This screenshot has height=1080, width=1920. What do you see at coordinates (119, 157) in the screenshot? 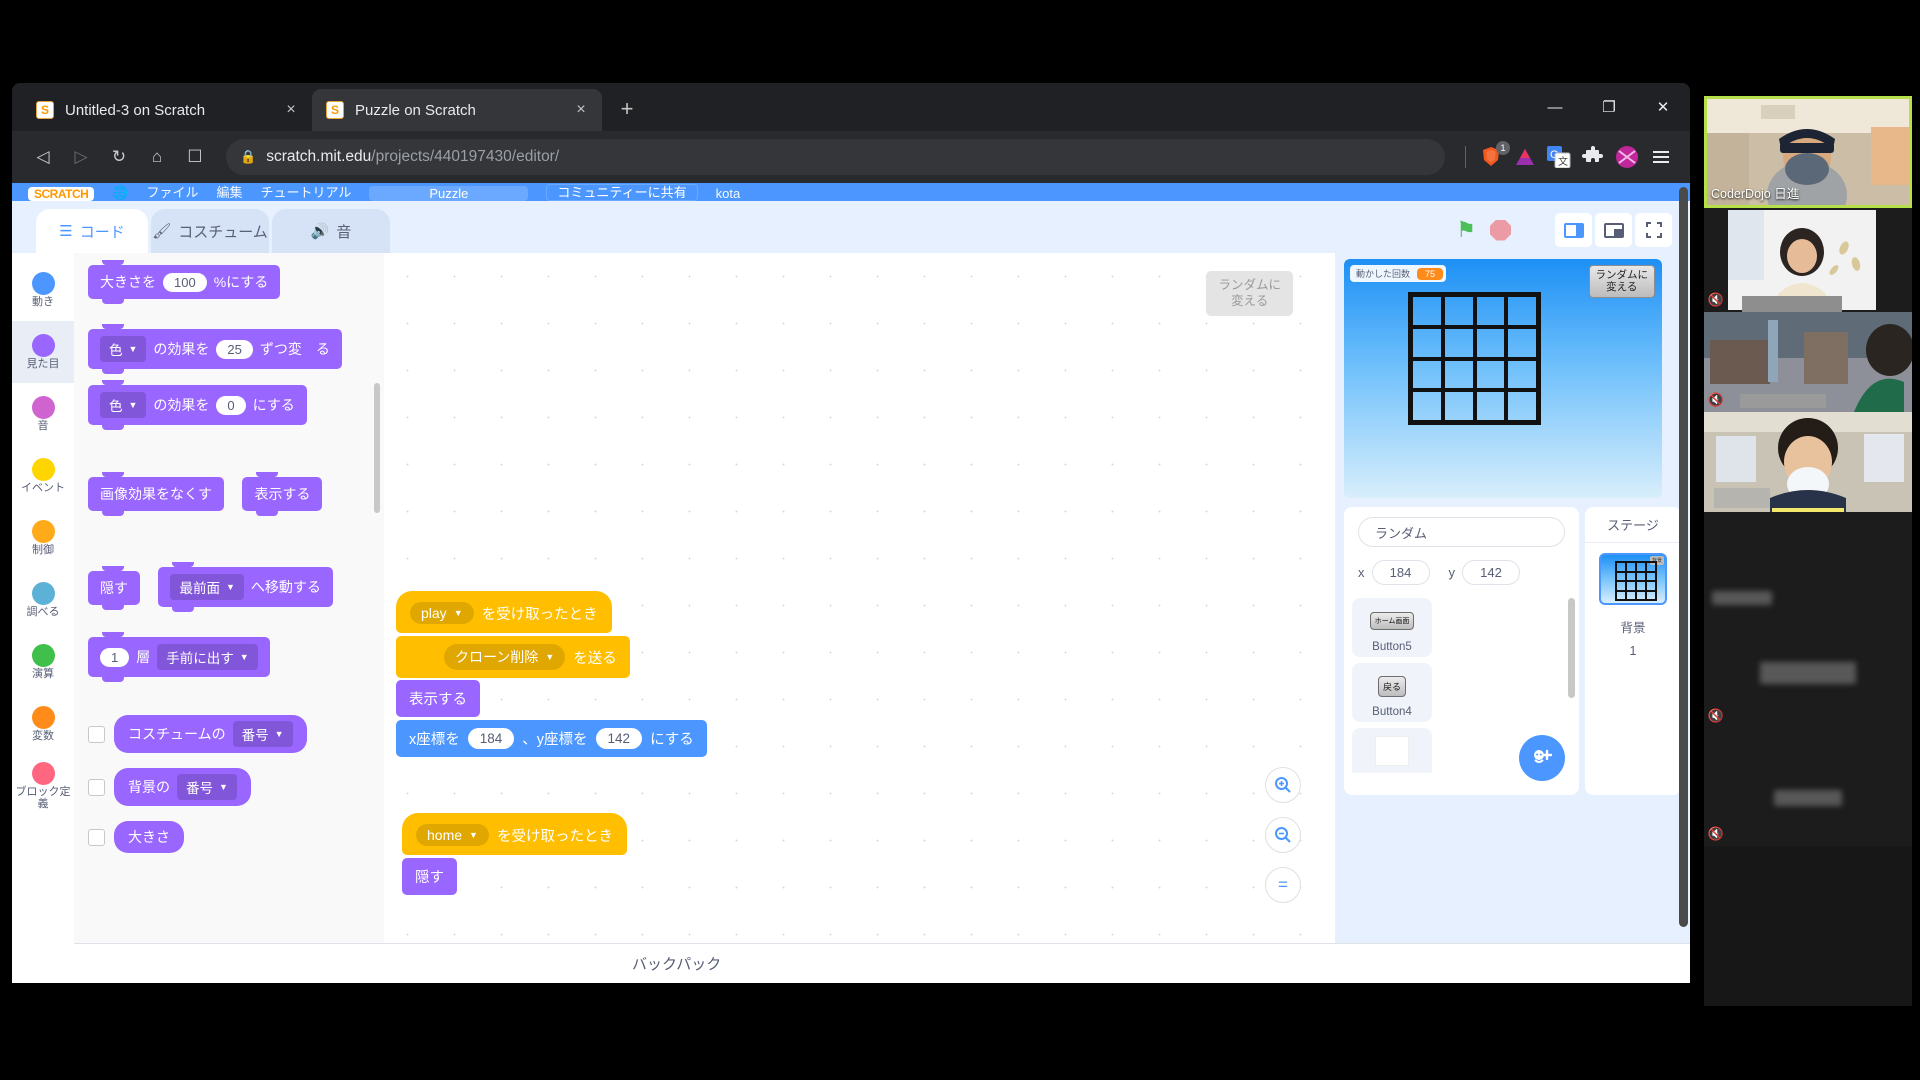
I see `reload-icon: ↻` at bounding box center [119, 157].